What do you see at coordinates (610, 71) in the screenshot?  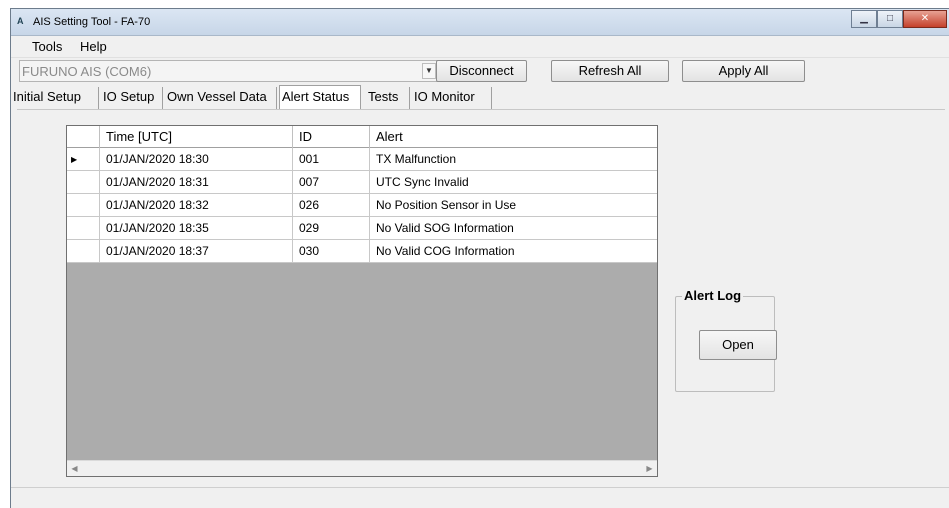 I see `refresh-all-button: Refresh All` at bounding box center [610, 71].